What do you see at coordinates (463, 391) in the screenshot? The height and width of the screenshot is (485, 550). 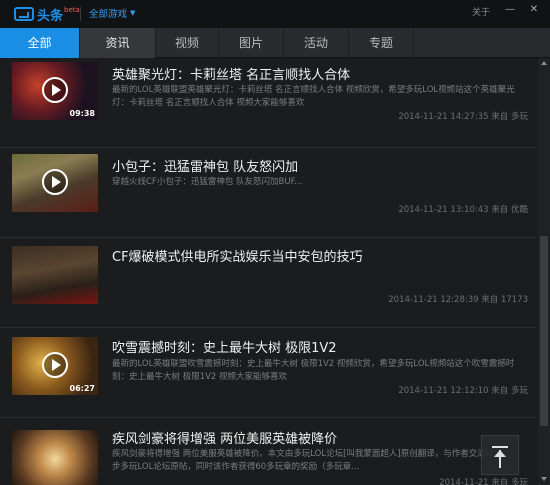 I see `item-meta: 2014-11-21 12:12:10 来自 多玩` at bounding box center [463, 391].